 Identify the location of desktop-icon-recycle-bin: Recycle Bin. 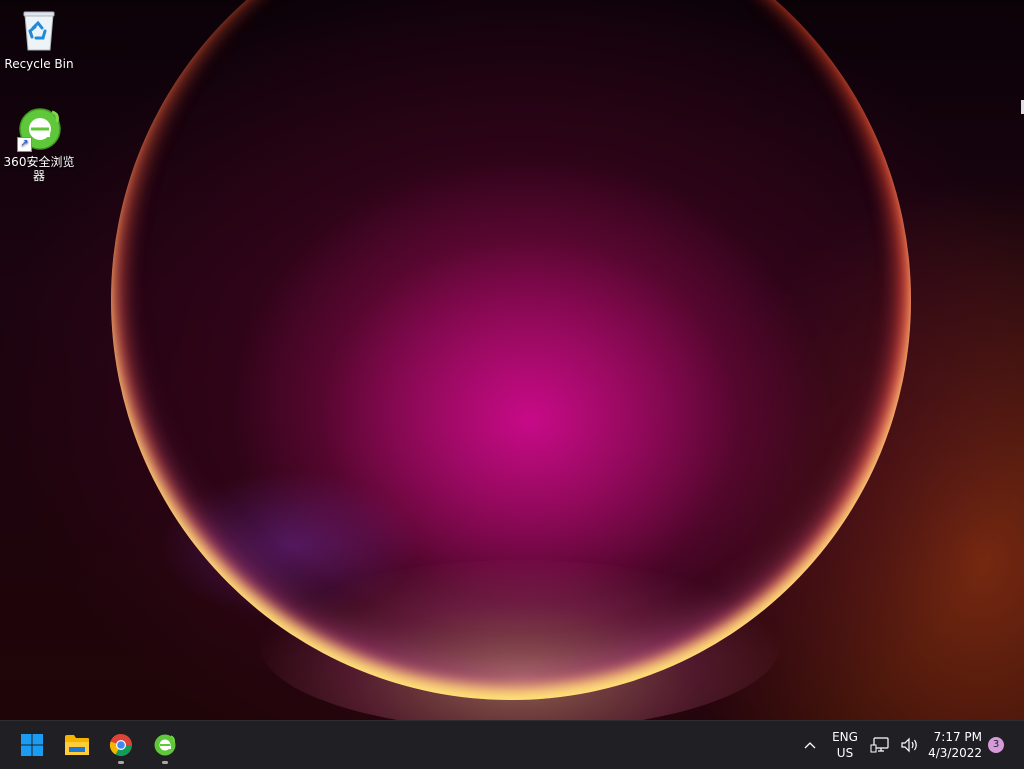
(39, 38).